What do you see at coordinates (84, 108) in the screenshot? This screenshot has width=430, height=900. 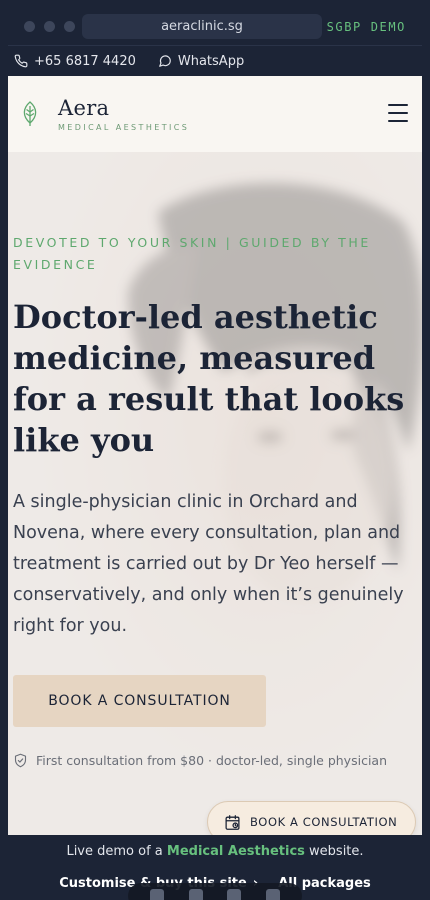 I see `brand-name: Aera` at bounding box center [84, 108].